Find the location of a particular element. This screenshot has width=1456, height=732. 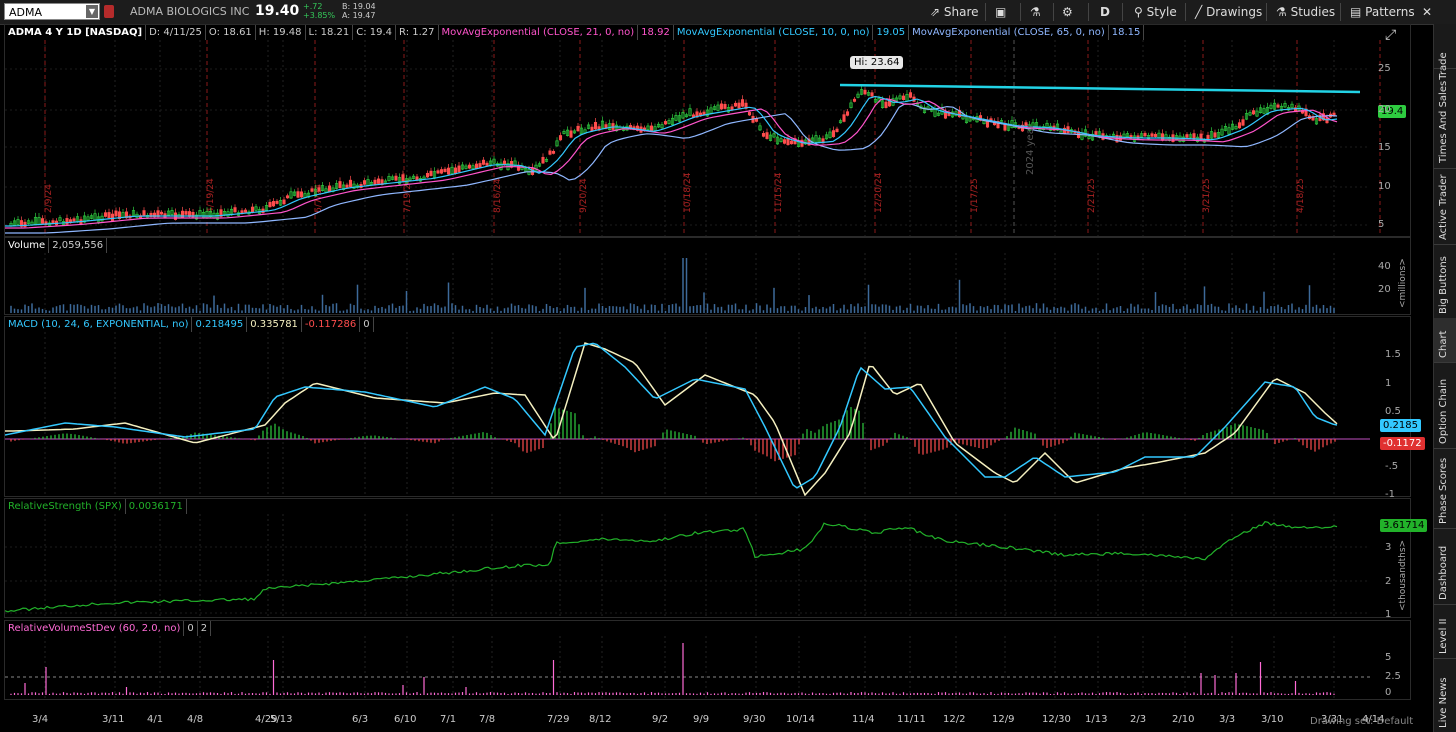

tab-live-news: Live News is located at coordinates (1445, 695).